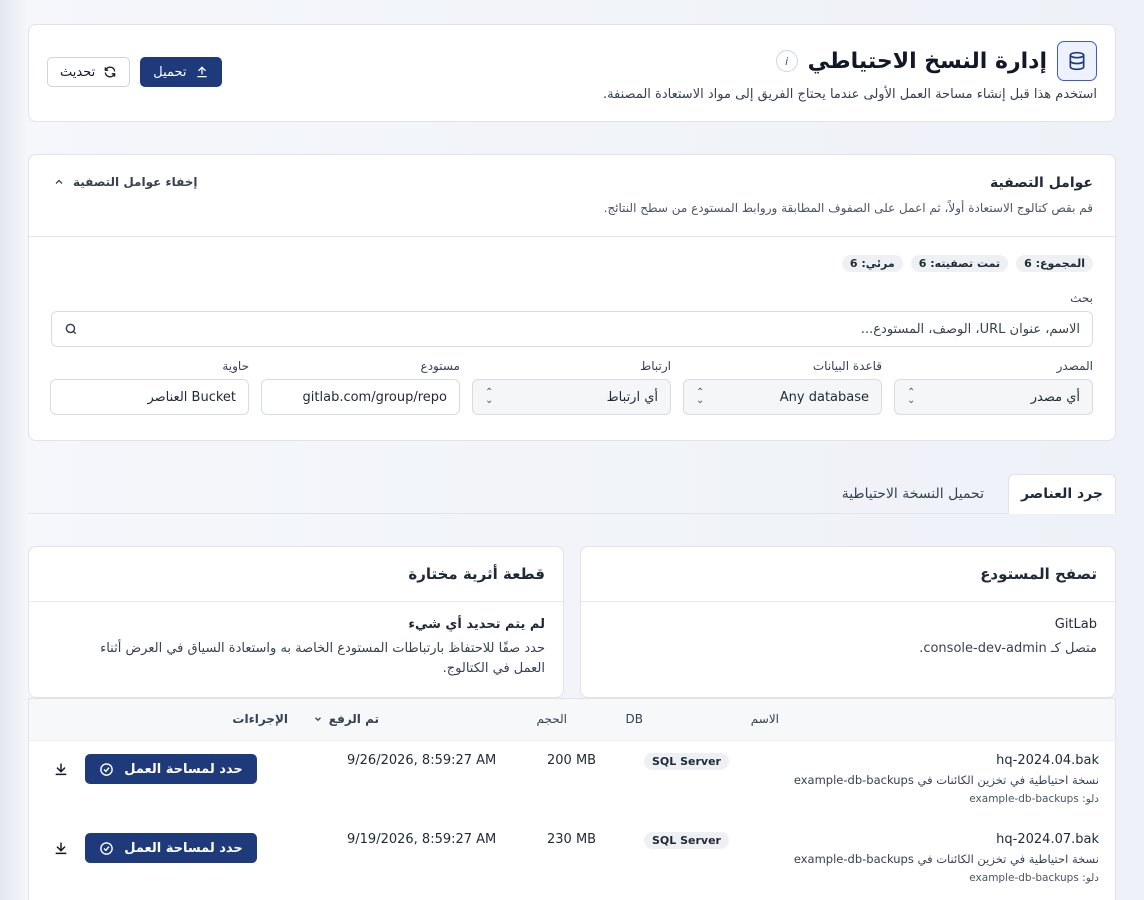  What do you see at coordinates (634, 719) in the screenshot?
I see `col-db: DB` at bounding box center [634, 719].